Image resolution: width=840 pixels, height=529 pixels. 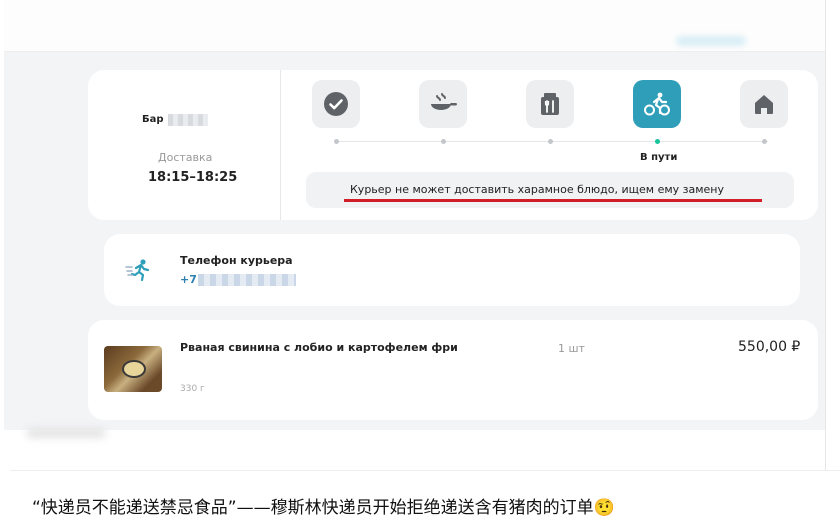 I want to click on card-divider, so click(x=280, y=145).